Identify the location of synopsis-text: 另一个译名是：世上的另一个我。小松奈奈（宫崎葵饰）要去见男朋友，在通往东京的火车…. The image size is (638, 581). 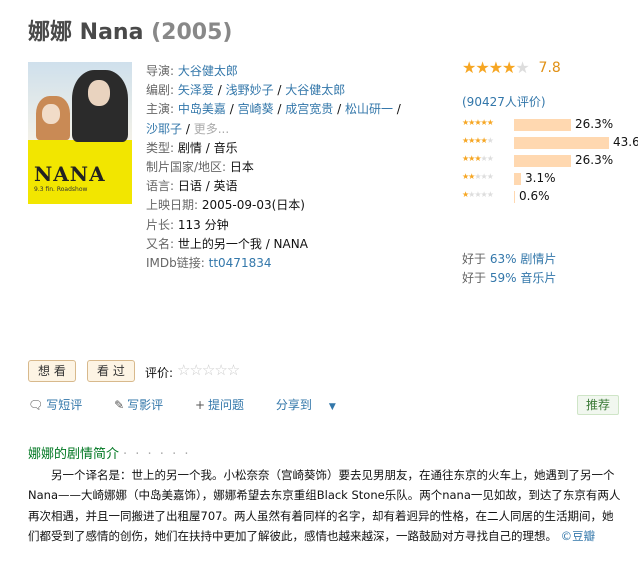
(325, 506).